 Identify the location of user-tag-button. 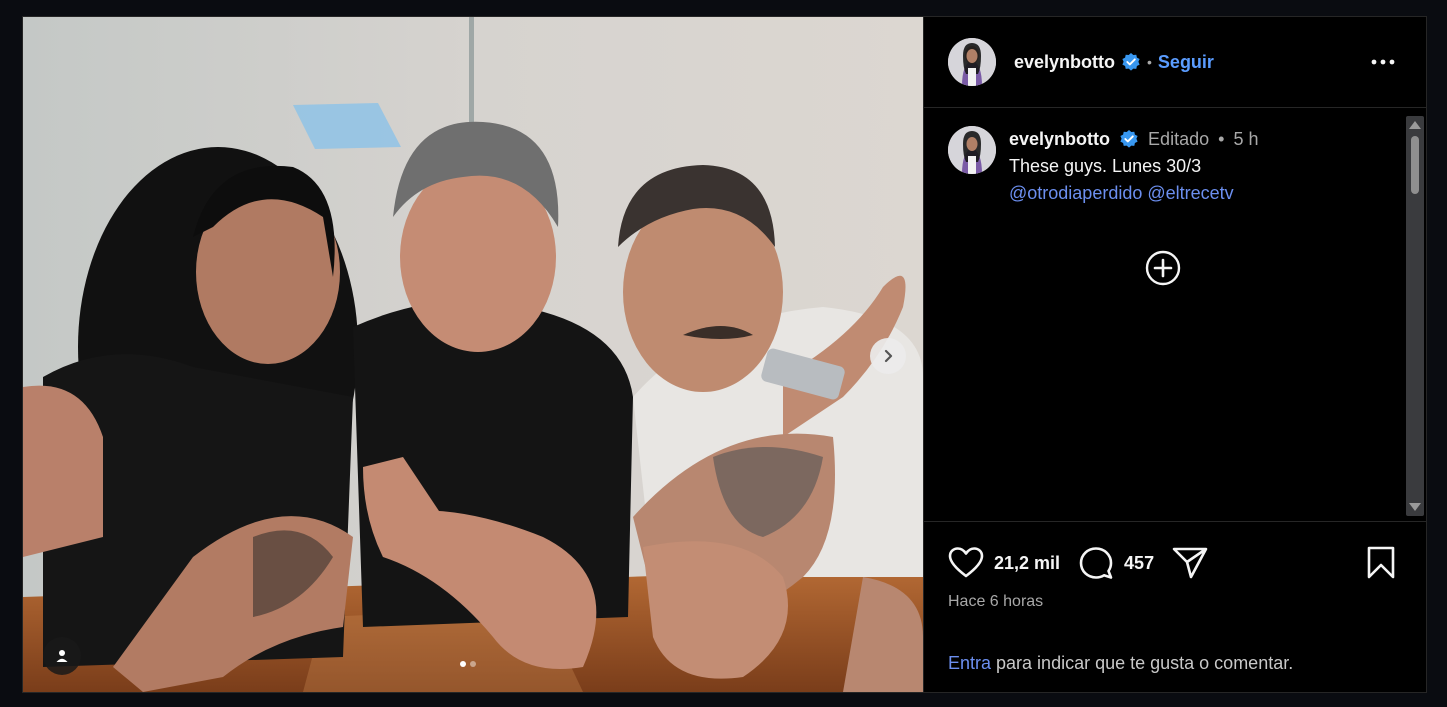
(62, 656).